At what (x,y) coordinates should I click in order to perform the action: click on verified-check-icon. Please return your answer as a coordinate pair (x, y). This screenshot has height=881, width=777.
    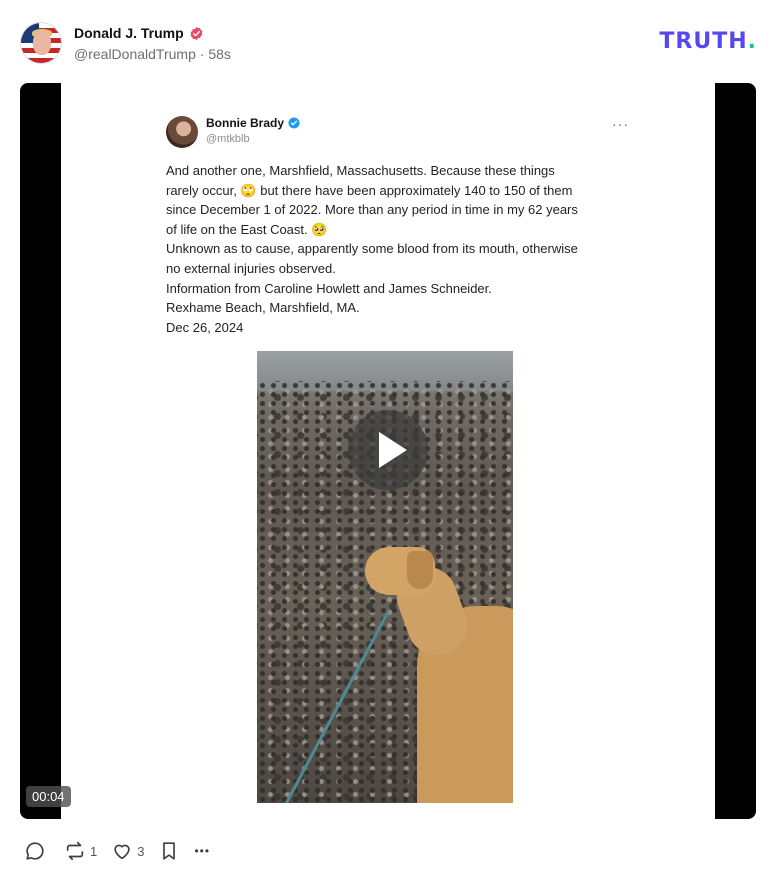
    Looking at the image, I should click on (294, 123).